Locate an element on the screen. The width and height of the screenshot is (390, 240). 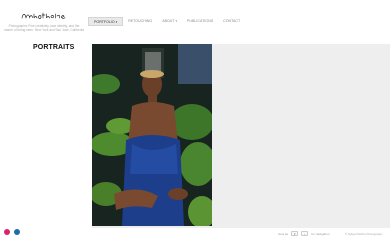
nav-item-label: PORTFOLIO is located at coordinates (104, 22).